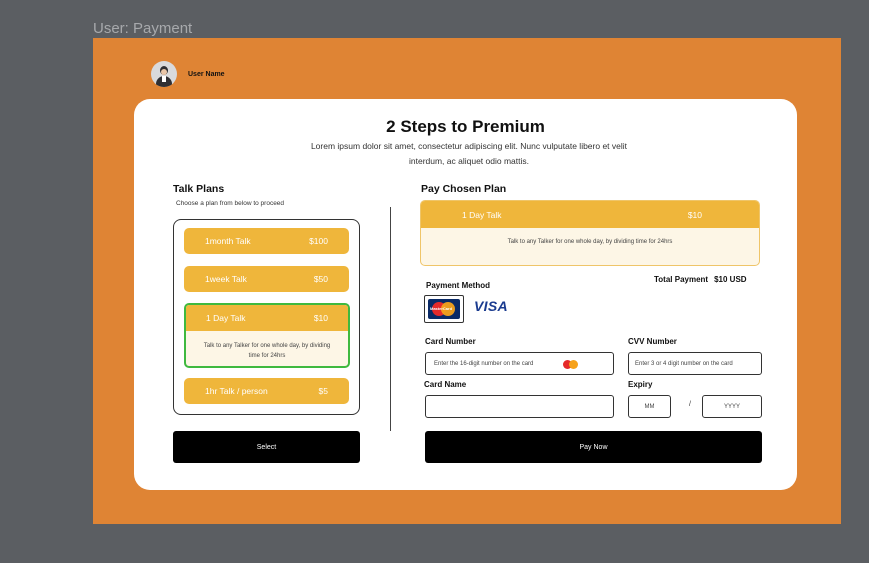 This screenshot has width=869, height=563. I want to click on payment-method-label: Payment Method, so click(458, 285).